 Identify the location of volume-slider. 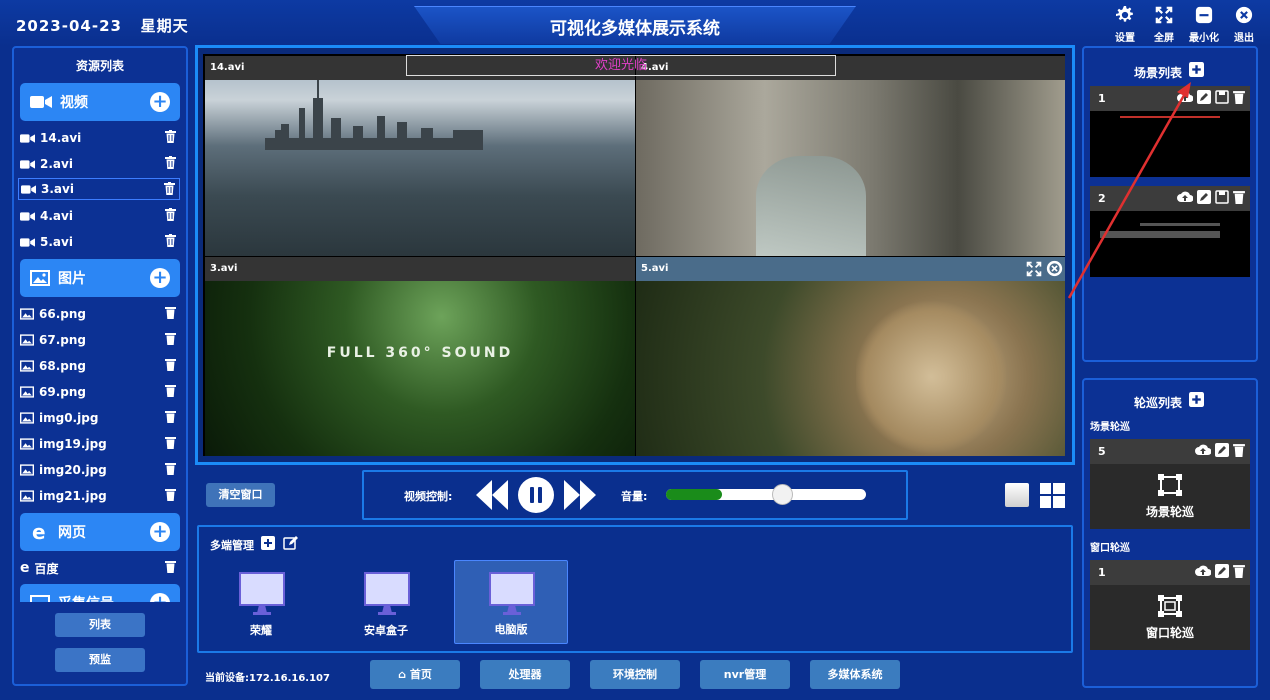
(766, 494).